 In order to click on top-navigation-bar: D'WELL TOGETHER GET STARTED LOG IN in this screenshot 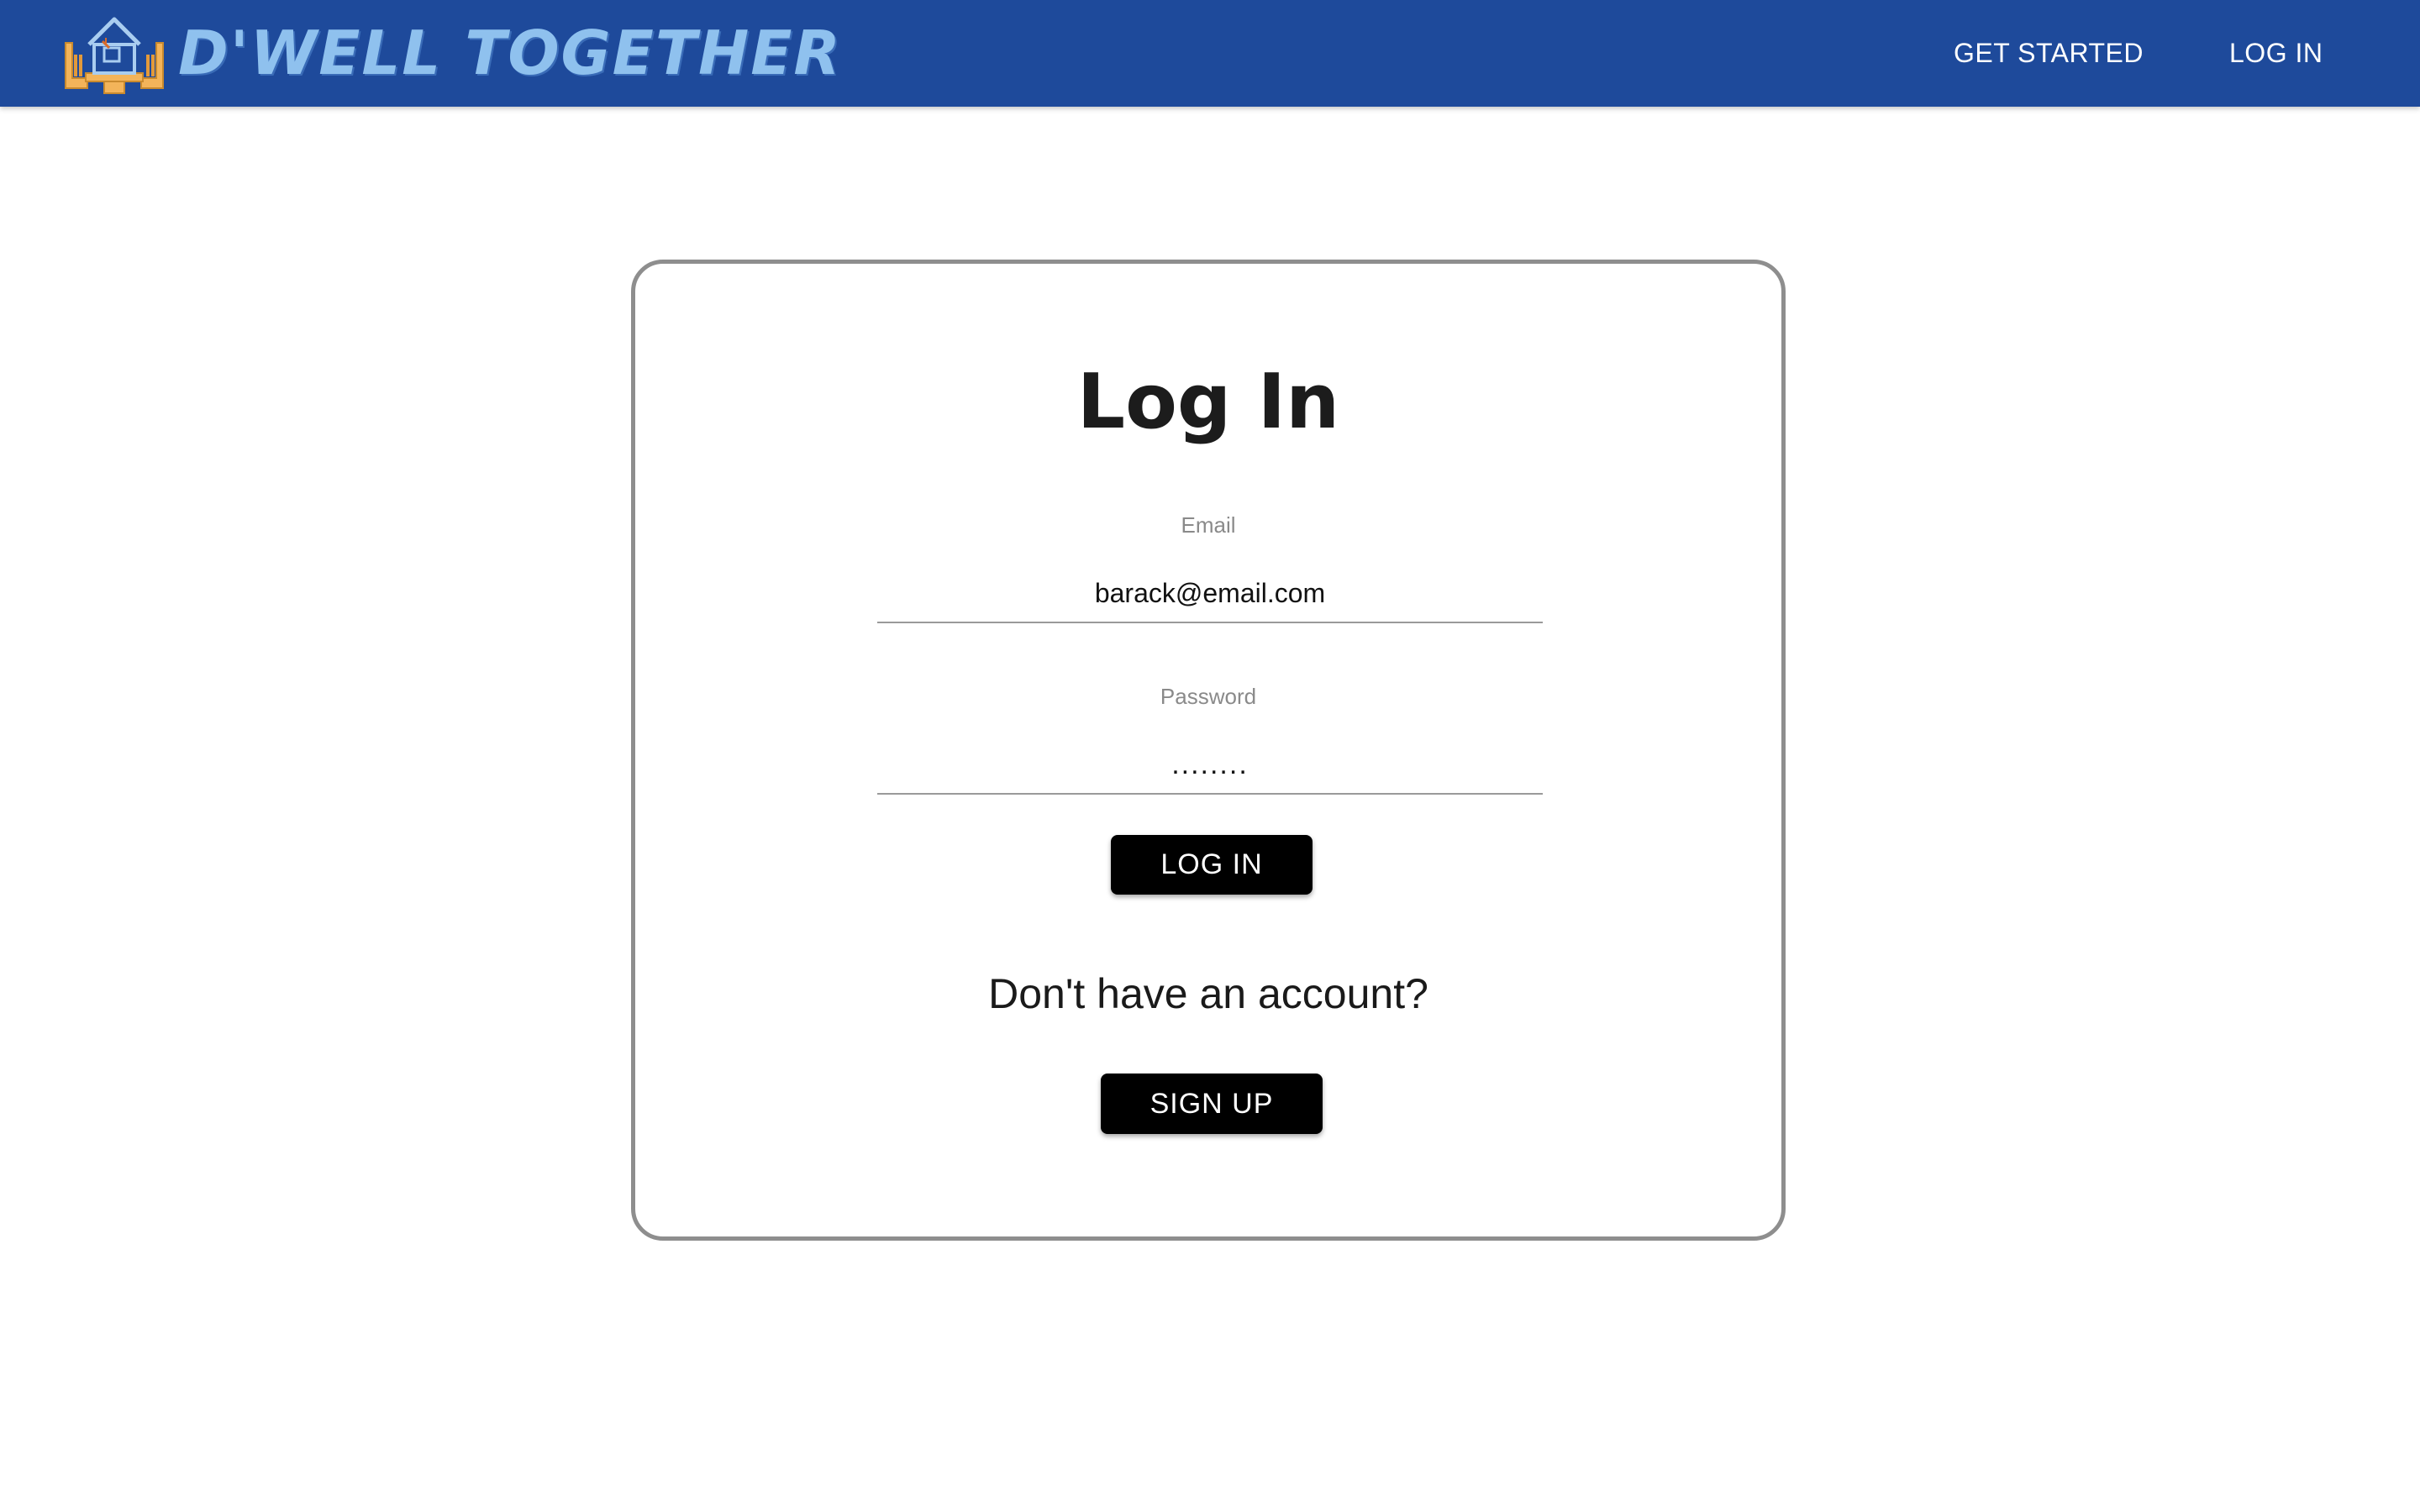, I will do `click(1210, 53)`.